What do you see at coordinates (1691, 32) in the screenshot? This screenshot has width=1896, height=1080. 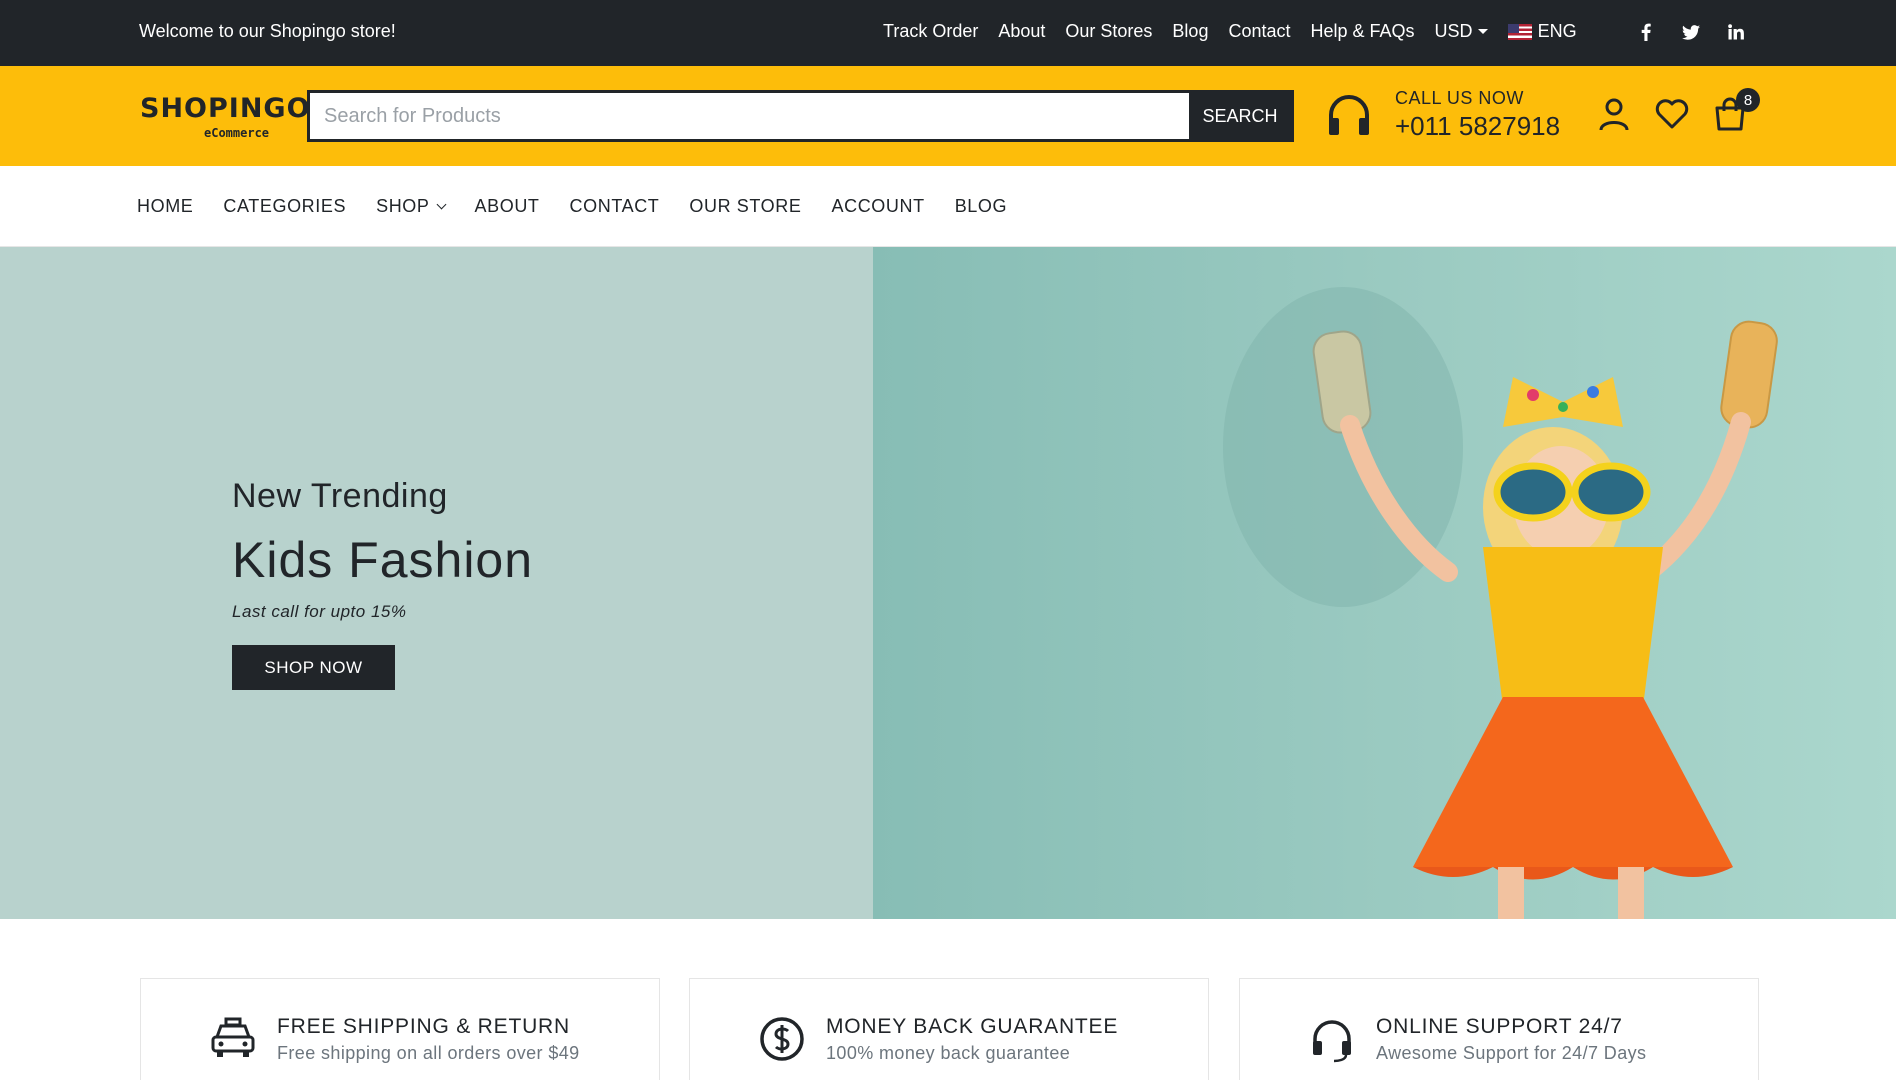 I see `twitter-icon` at bounding box center [1691, 32].